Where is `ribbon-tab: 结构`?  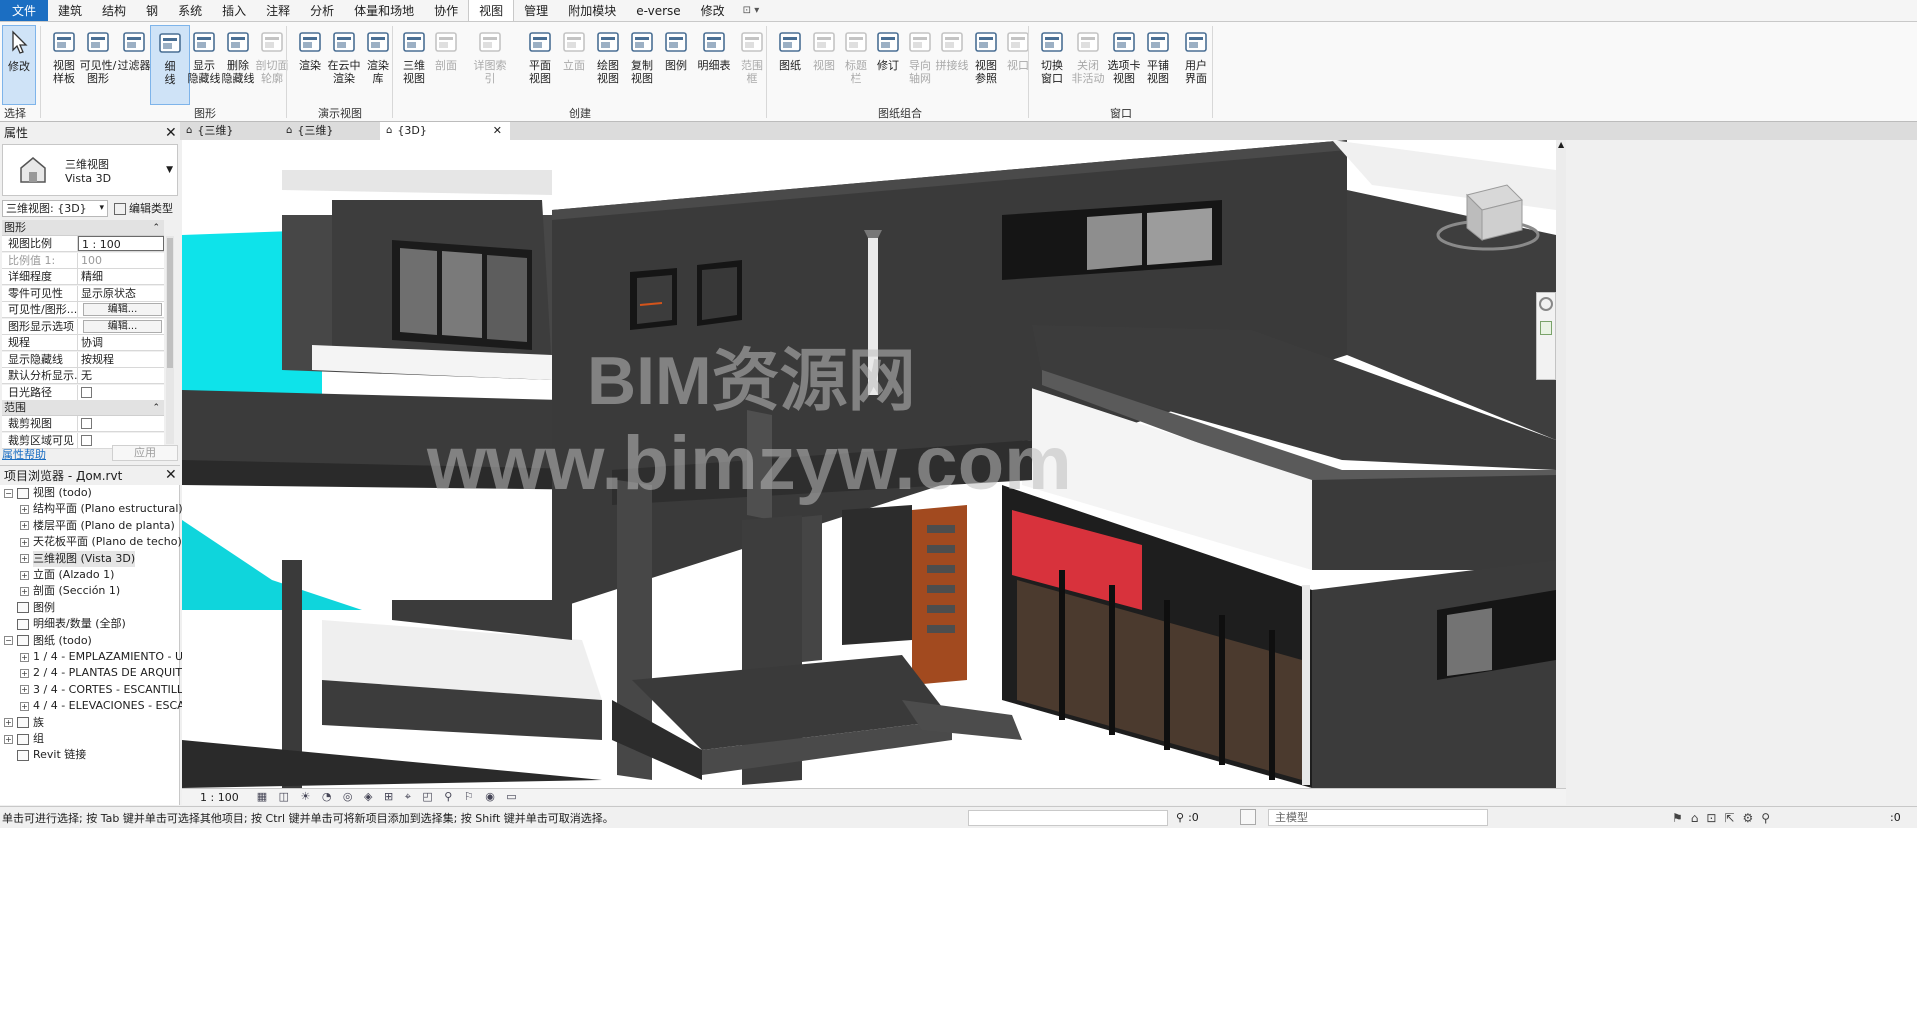 ribbon-tab: 结构 is located at coordinates (114, 10).